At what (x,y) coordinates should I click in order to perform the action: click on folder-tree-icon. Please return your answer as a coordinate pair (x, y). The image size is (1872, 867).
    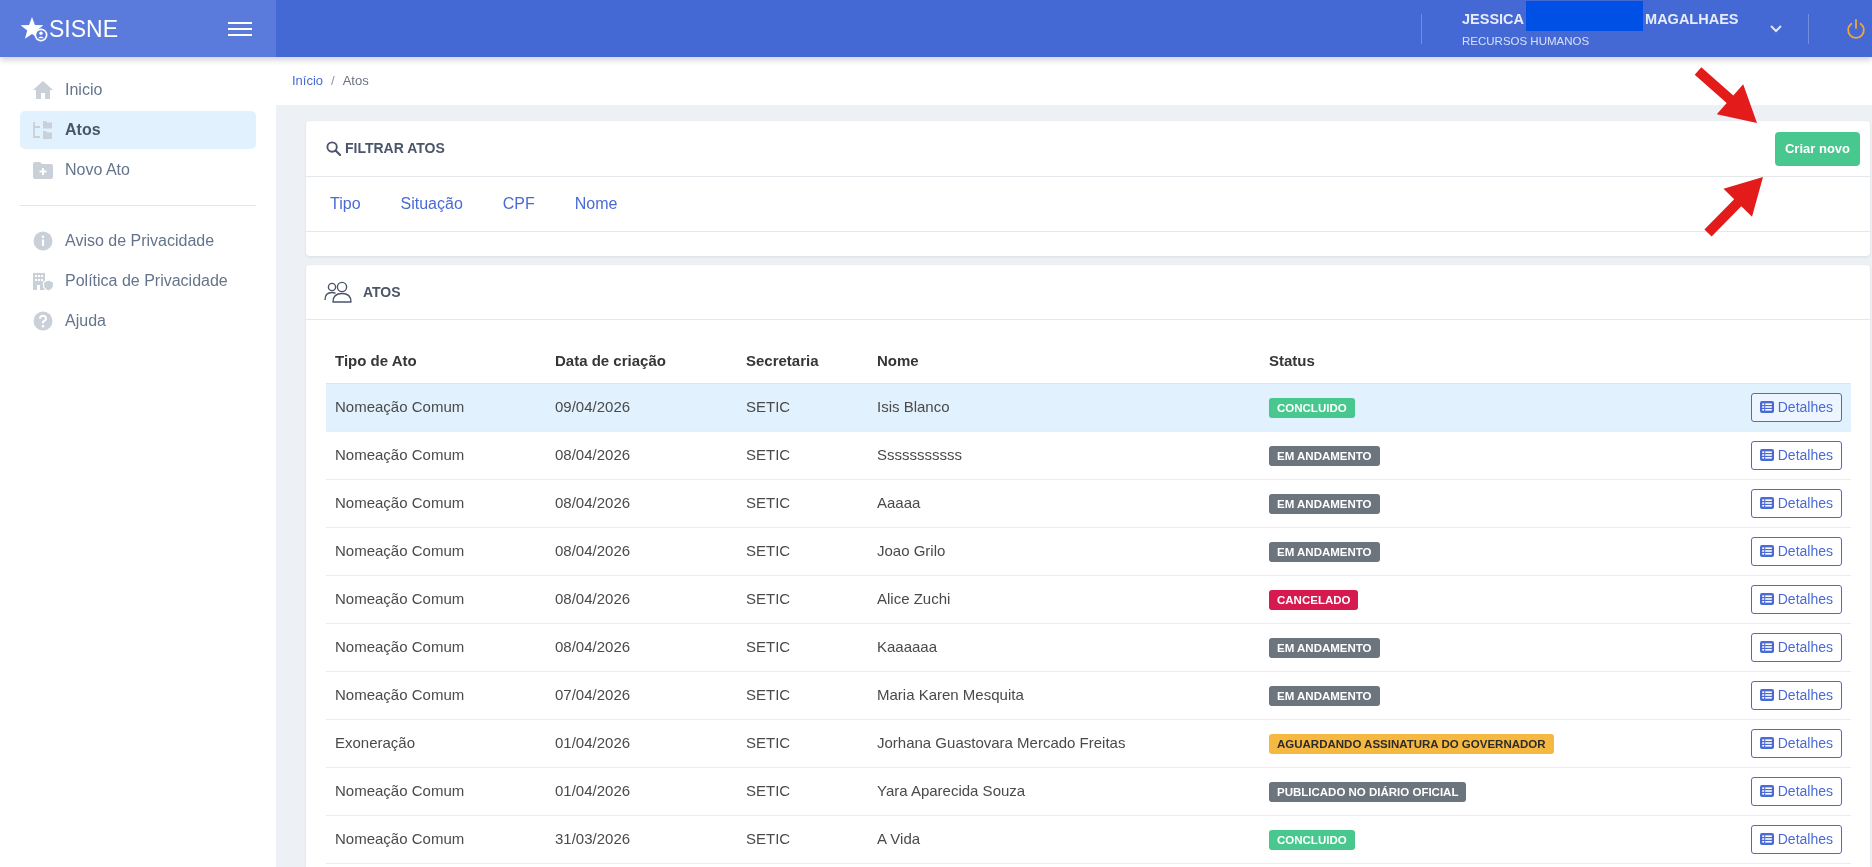
    Looking at the image, I should click on (43, 130).